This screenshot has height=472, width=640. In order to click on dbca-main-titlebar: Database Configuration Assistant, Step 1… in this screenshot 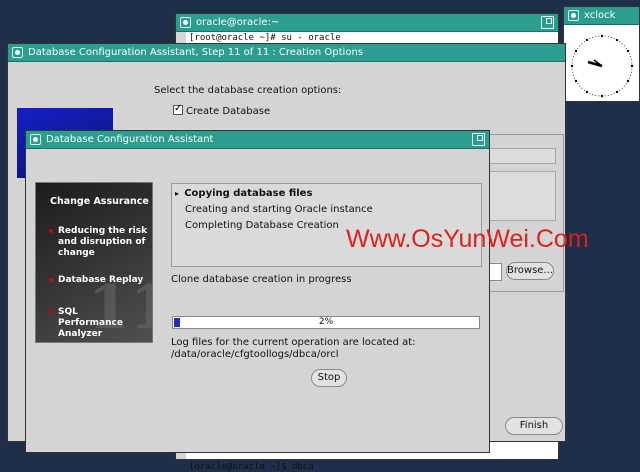, I will do `click(286, 53)`.